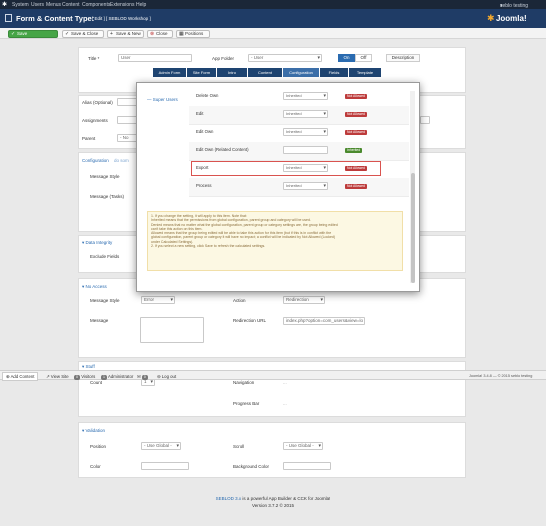 The height and width of the screenshot is (526, 546). What do you see at coordinates (511, 18) in the screenshot?
I see `joomla-brand-text: Joomla!` at bounding box center [511, 18].